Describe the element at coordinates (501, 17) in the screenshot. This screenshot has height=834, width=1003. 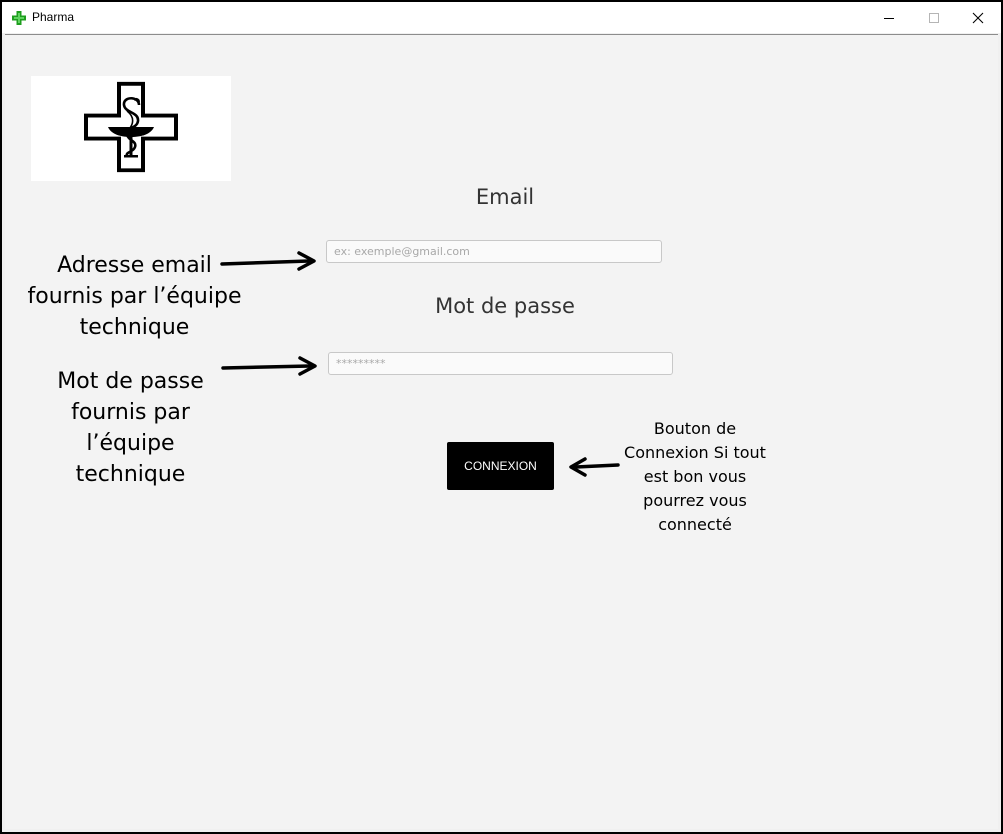
I see `title-bar: Pharma` at that location.